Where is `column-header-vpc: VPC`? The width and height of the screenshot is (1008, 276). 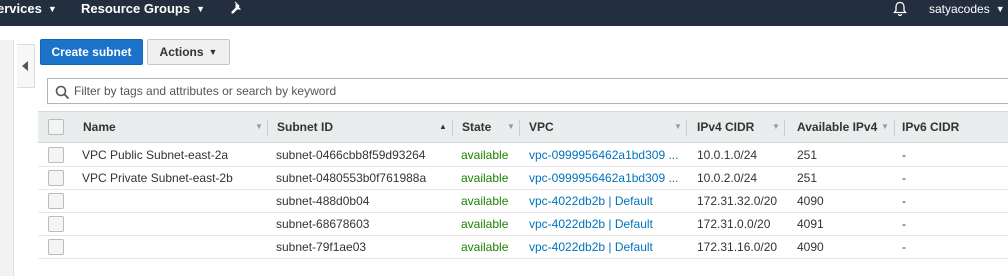 column-header-vpc: VPC is located at coordinates (541, 127).